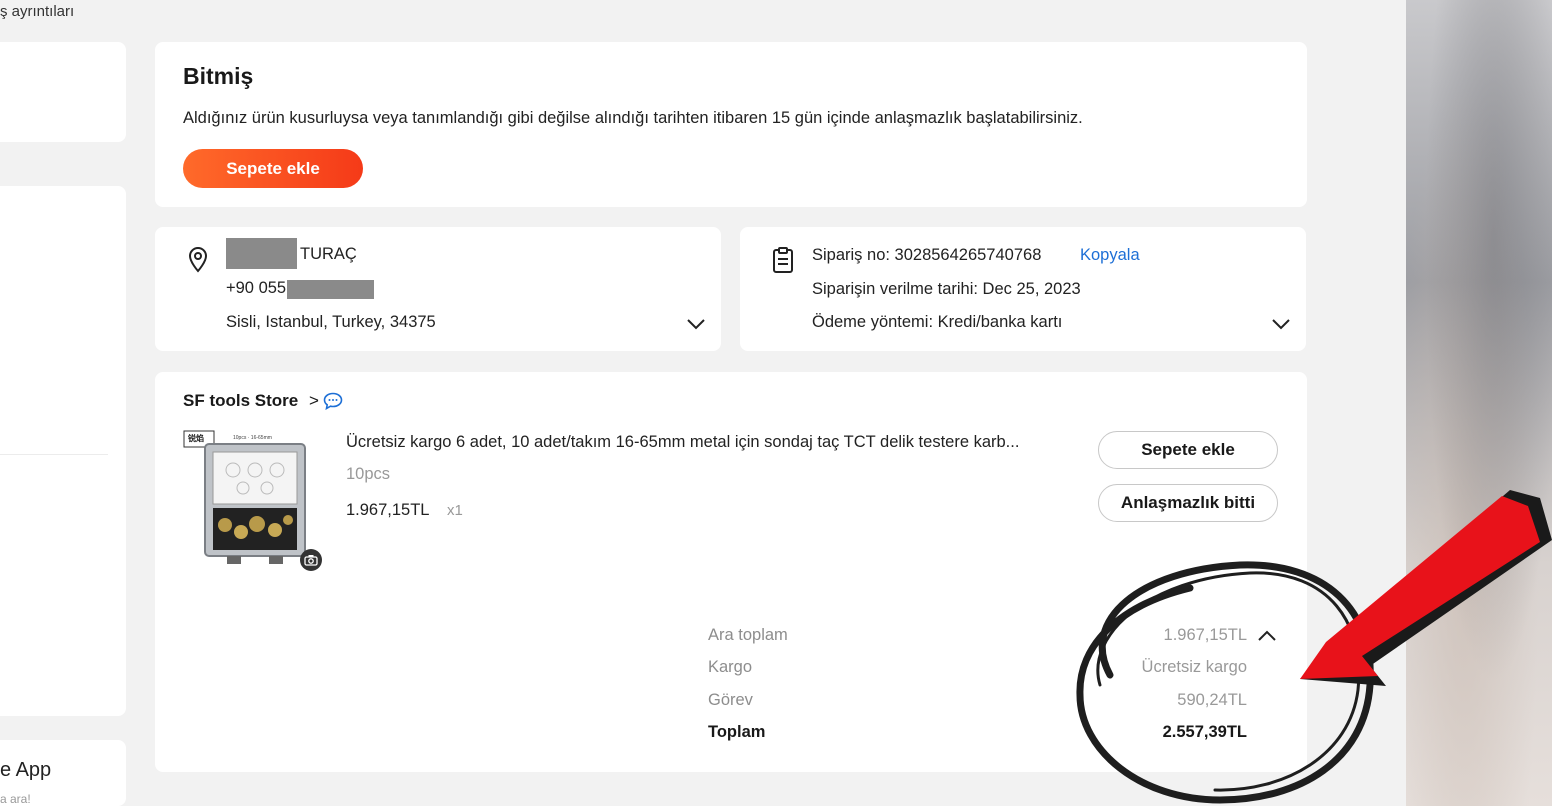 The image size is (1552, 806). I want to click on product-price: 1.967,15TL, so click(388, 510).